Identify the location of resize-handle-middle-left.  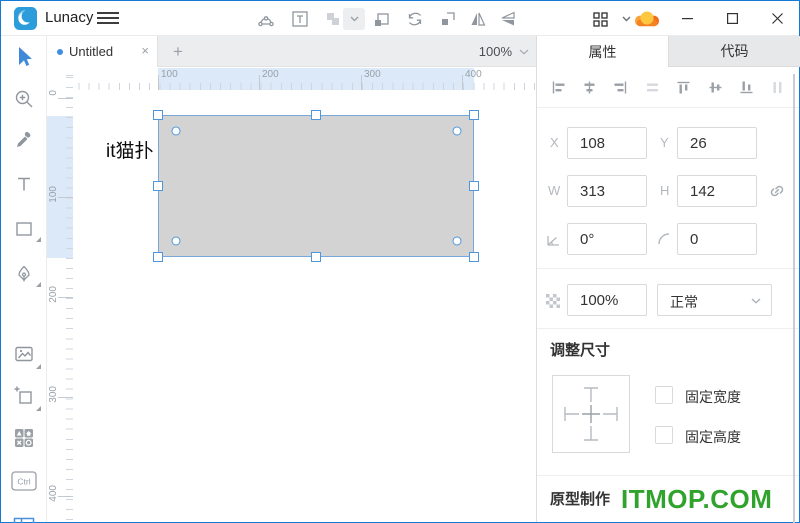
(158, 186).